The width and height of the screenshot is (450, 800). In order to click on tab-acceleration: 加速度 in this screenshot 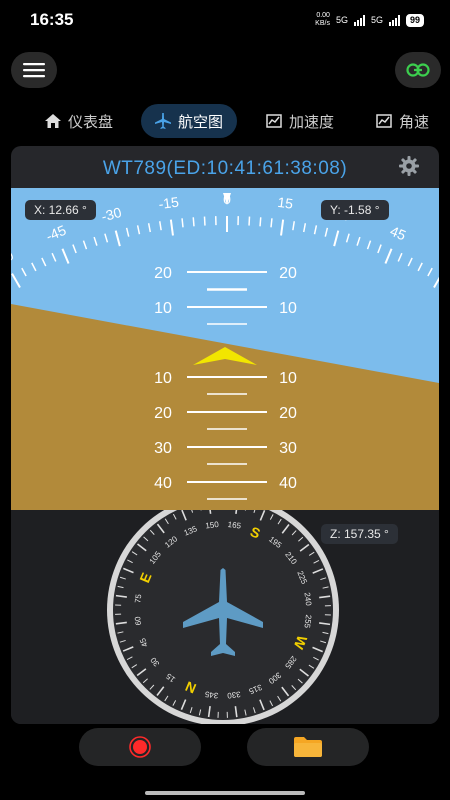, I will do `click(300, 121)`.